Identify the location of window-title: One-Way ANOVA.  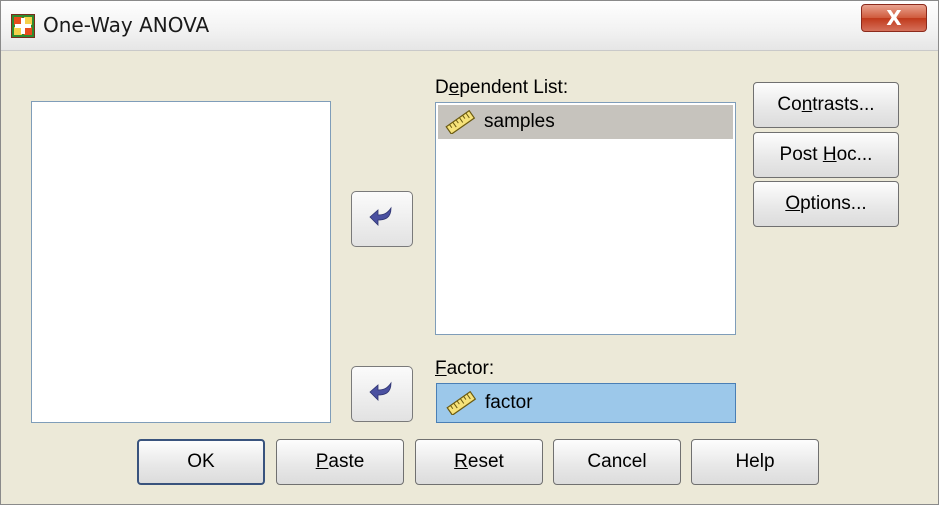
(126, 25).